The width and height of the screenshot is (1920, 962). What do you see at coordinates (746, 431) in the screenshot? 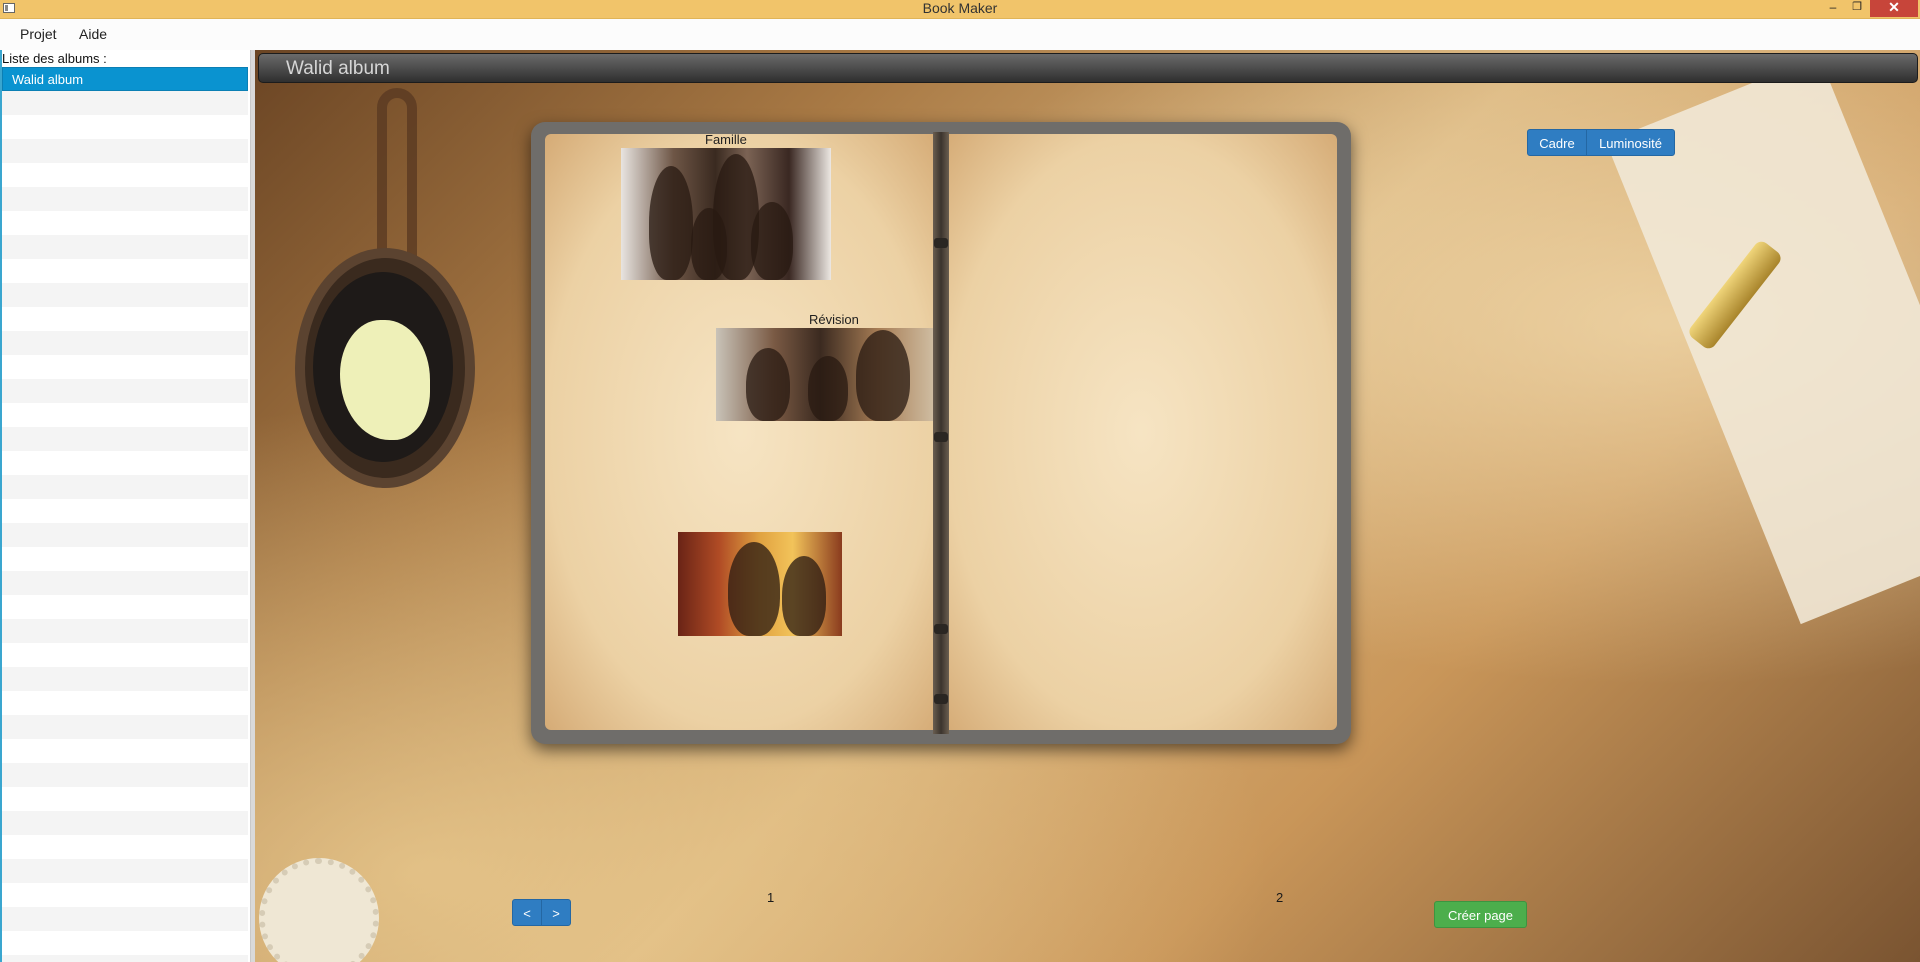
I see `book-page-left: Famille Révision` at bounding box center [746, 431].